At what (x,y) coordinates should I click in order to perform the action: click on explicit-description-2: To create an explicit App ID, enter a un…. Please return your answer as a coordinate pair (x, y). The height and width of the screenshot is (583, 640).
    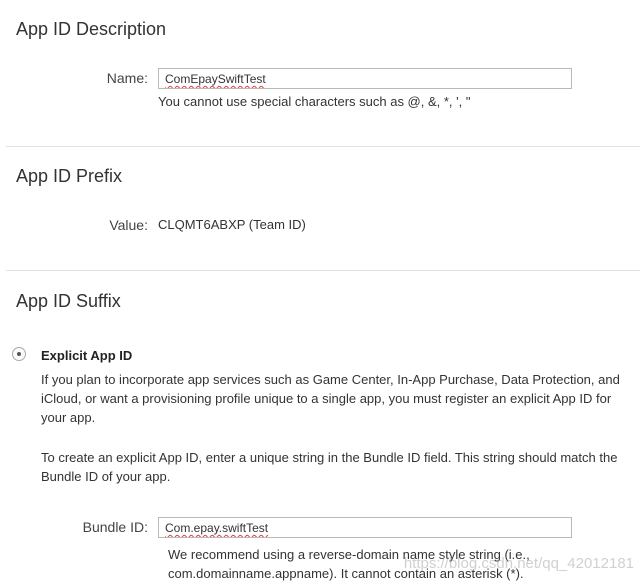
    Looking at the image, I should click on (329, 467).